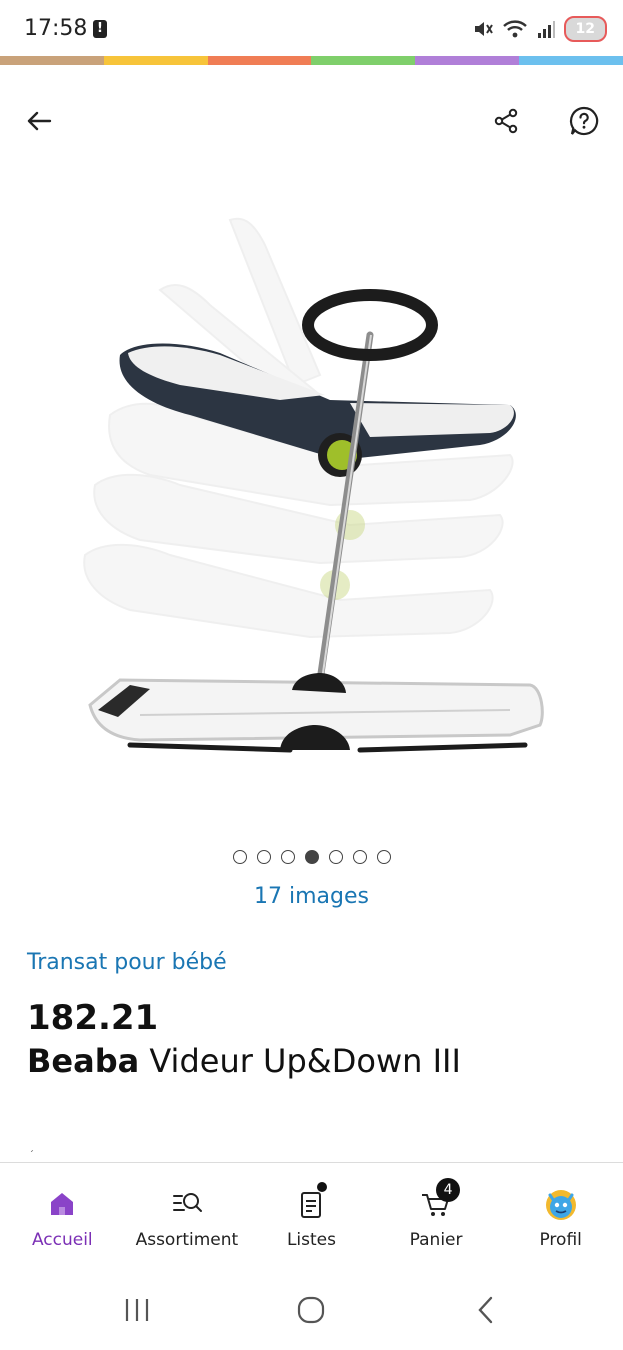 The image size is (623, 1350). What do you see at coordinates (483, 29) in the screenshot?
I see `mute-icon` at bounding box center [483, 29].